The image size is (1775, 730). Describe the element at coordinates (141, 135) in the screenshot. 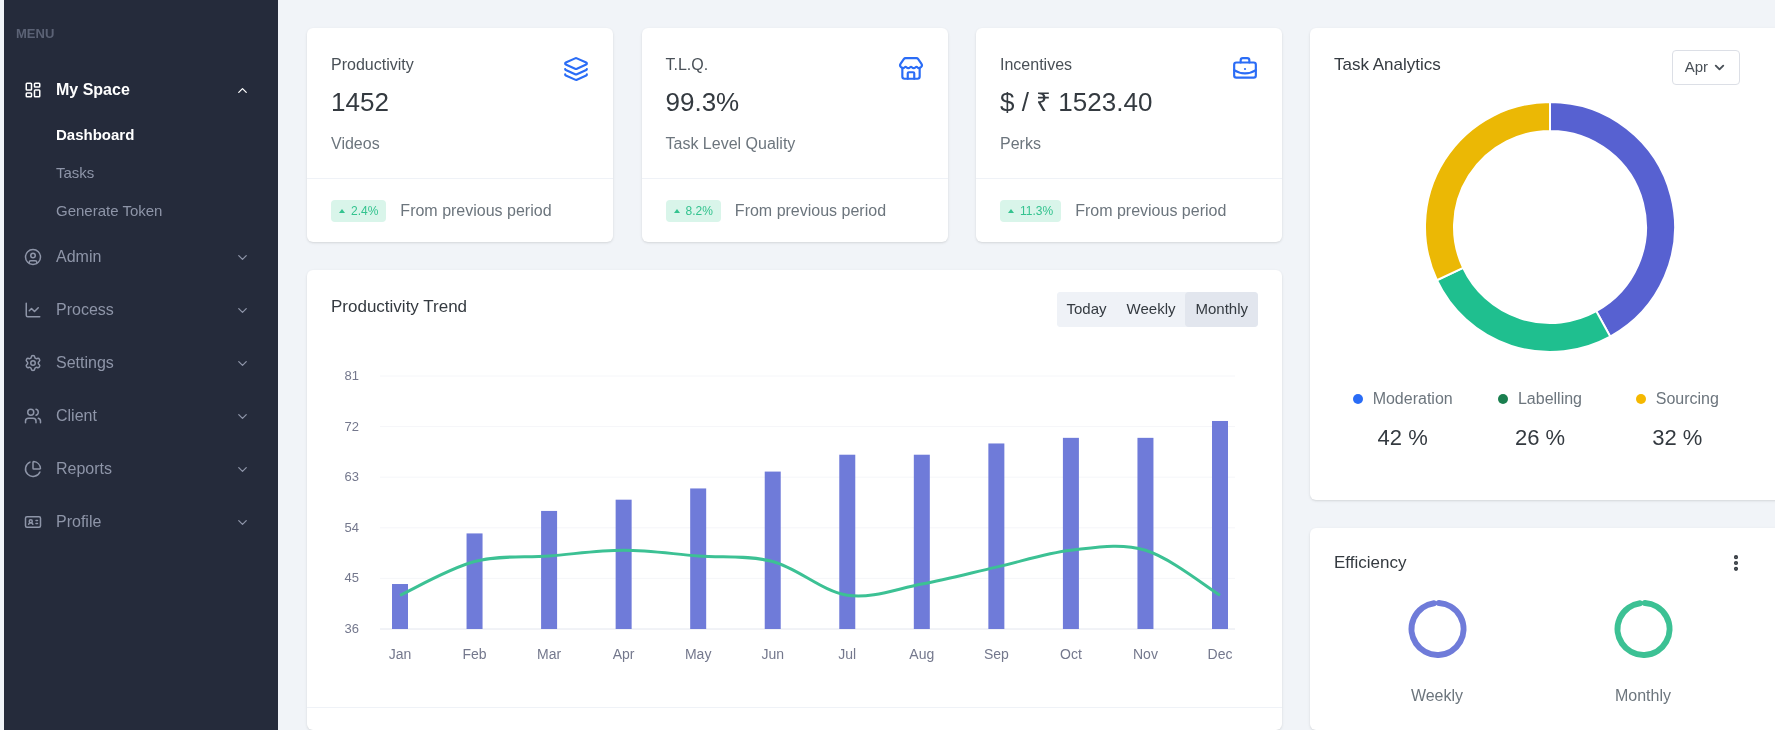

I see `sidebar-subitem: Dashboard` at that location.